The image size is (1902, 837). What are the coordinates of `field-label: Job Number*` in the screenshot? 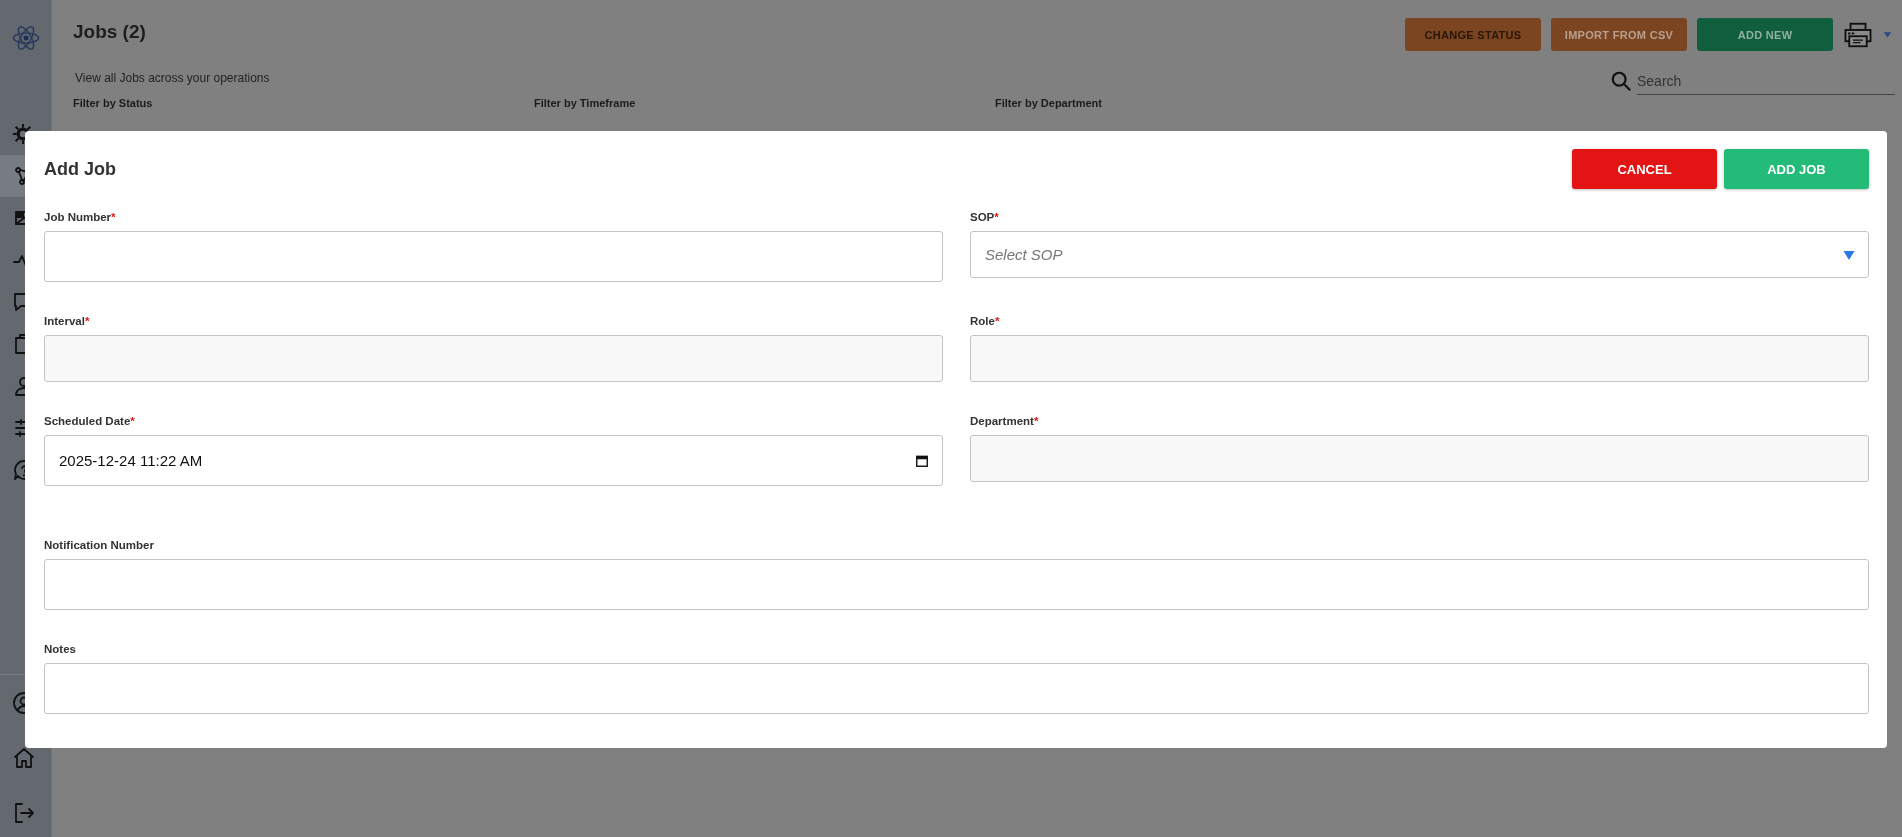 It's located at (80, 217).